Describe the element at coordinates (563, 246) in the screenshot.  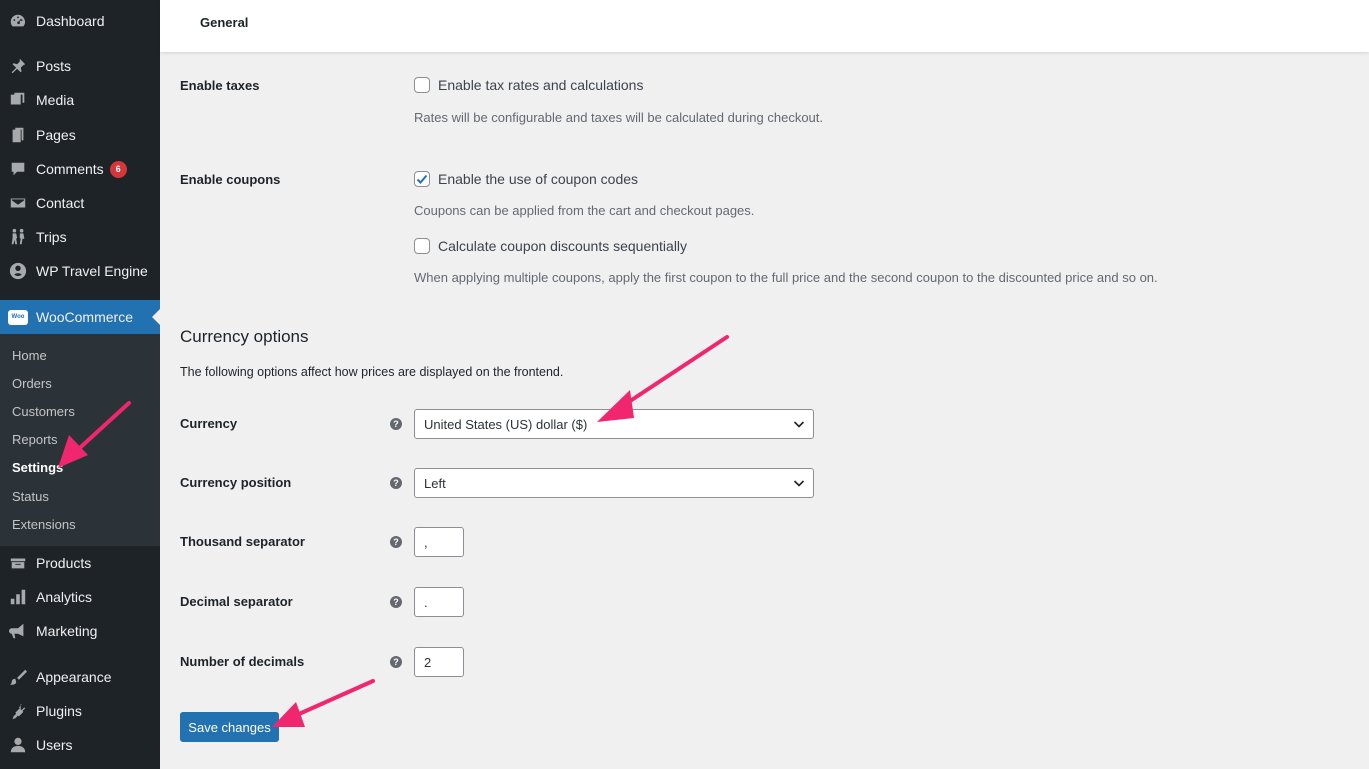
I see `sequential-coupons-checkbox-label: Calculate coupon discounts sequentially` at that location.